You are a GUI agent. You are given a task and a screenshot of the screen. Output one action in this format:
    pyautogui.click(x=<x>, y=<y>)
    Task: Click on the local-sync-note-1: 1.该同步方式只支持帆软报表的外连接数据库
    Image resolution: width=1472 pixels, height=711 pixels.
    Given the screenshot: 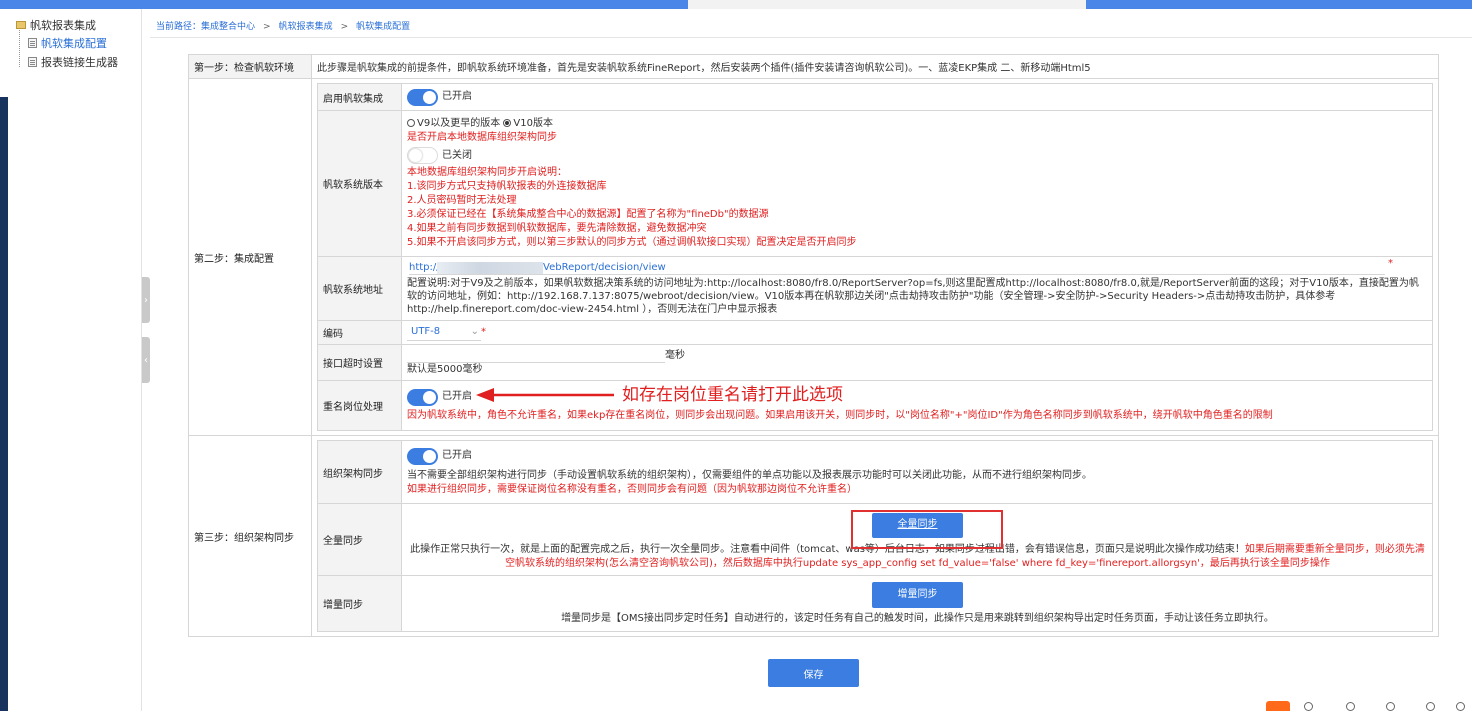 What is the action you would take?
    pyautogui.click(x=507, y=186)
    